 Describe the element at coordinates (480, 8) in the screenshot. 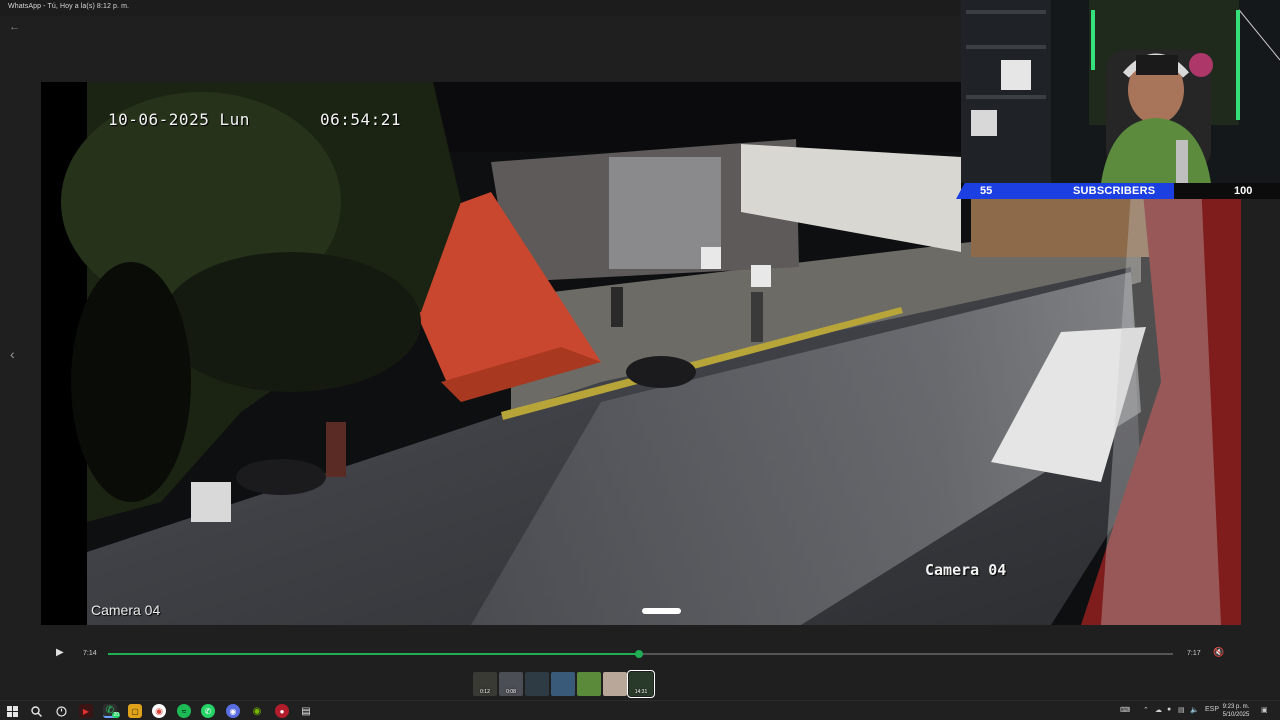

I see `title-bar: WhatsApp - Tú, Hoy a la(s) 8:12 p. m.` at that location.